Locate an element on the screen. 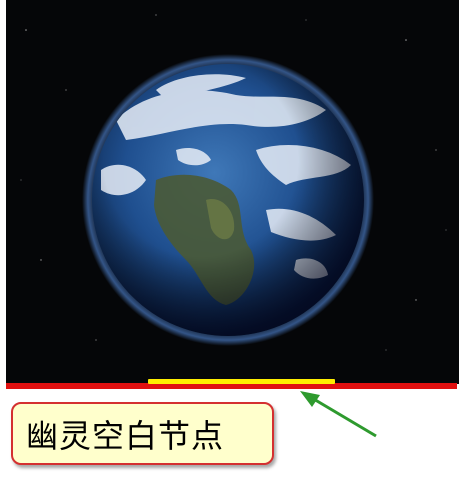  callout-box: 幽灵空白节点 is located at coordinates (142, 433).